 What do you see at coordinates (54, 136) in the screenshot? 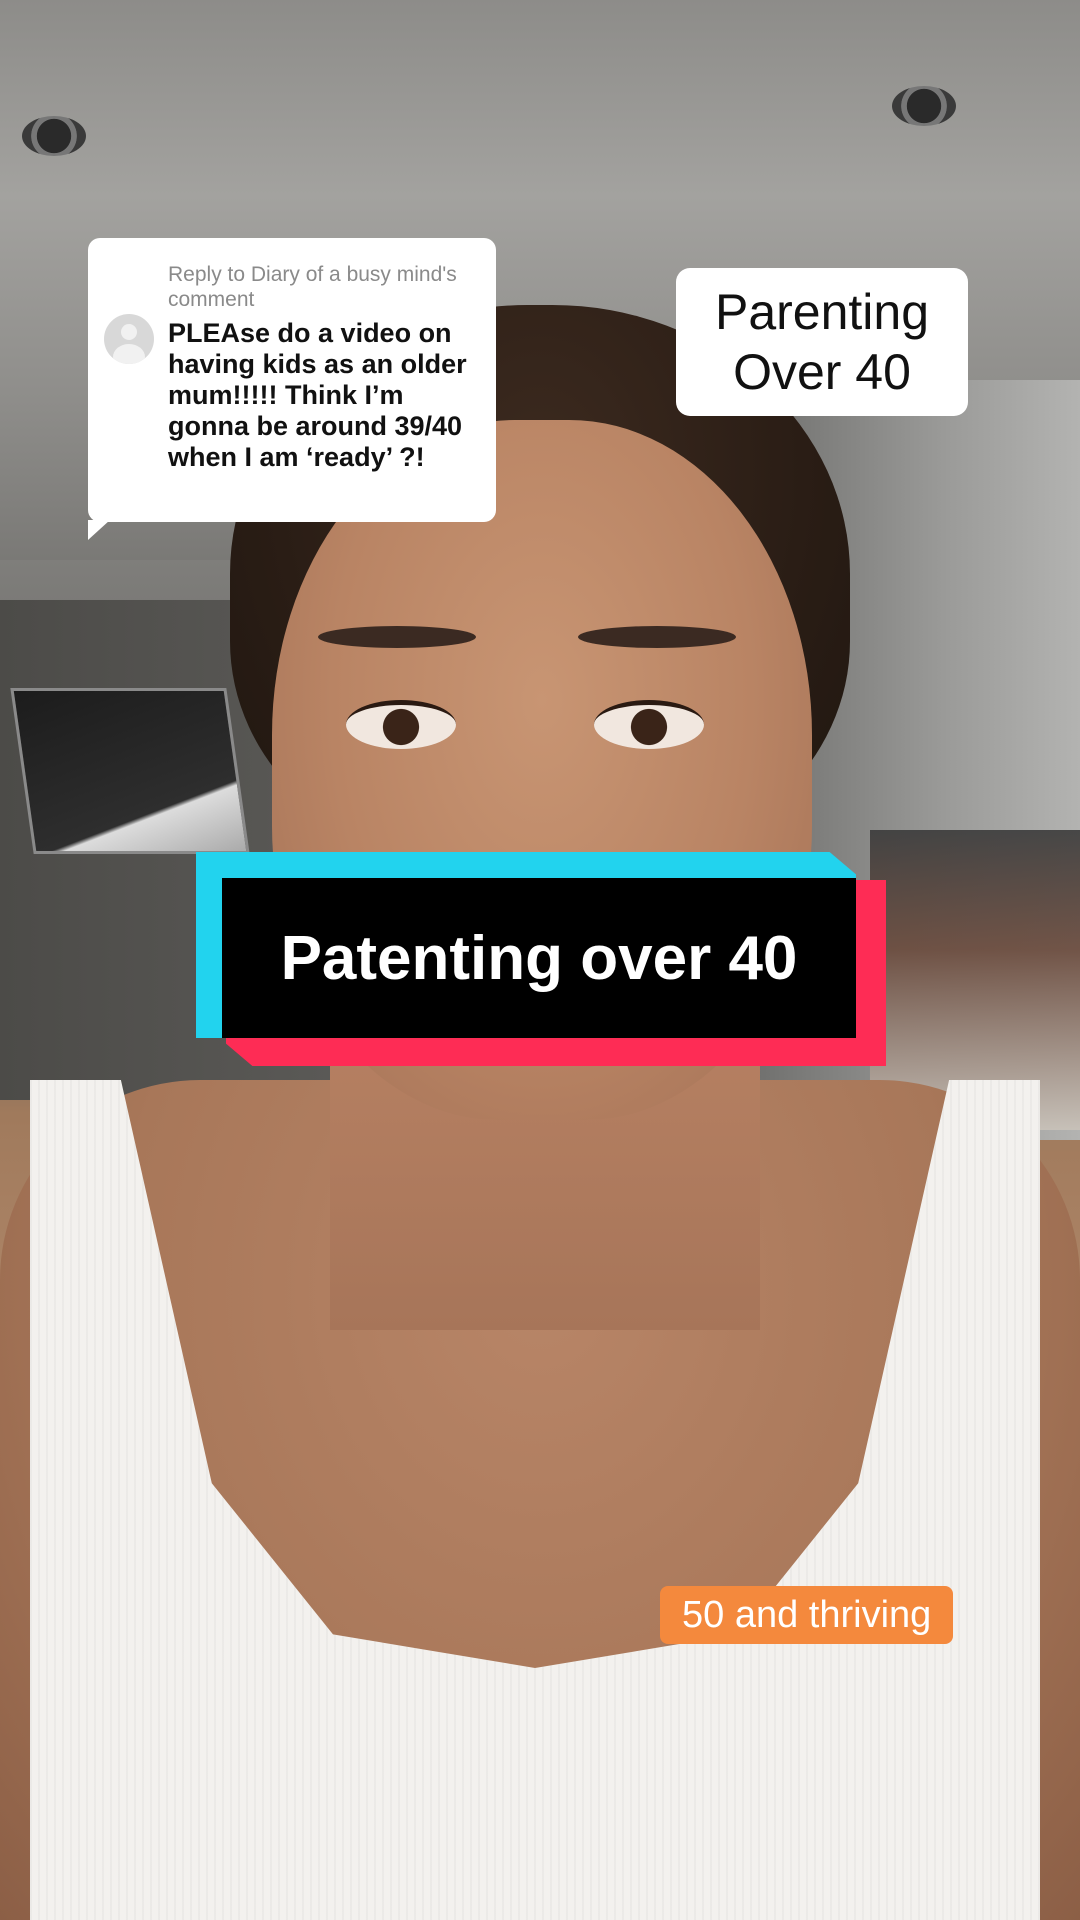
I see `ceiling-light-left` at bounding box center [54, 136].